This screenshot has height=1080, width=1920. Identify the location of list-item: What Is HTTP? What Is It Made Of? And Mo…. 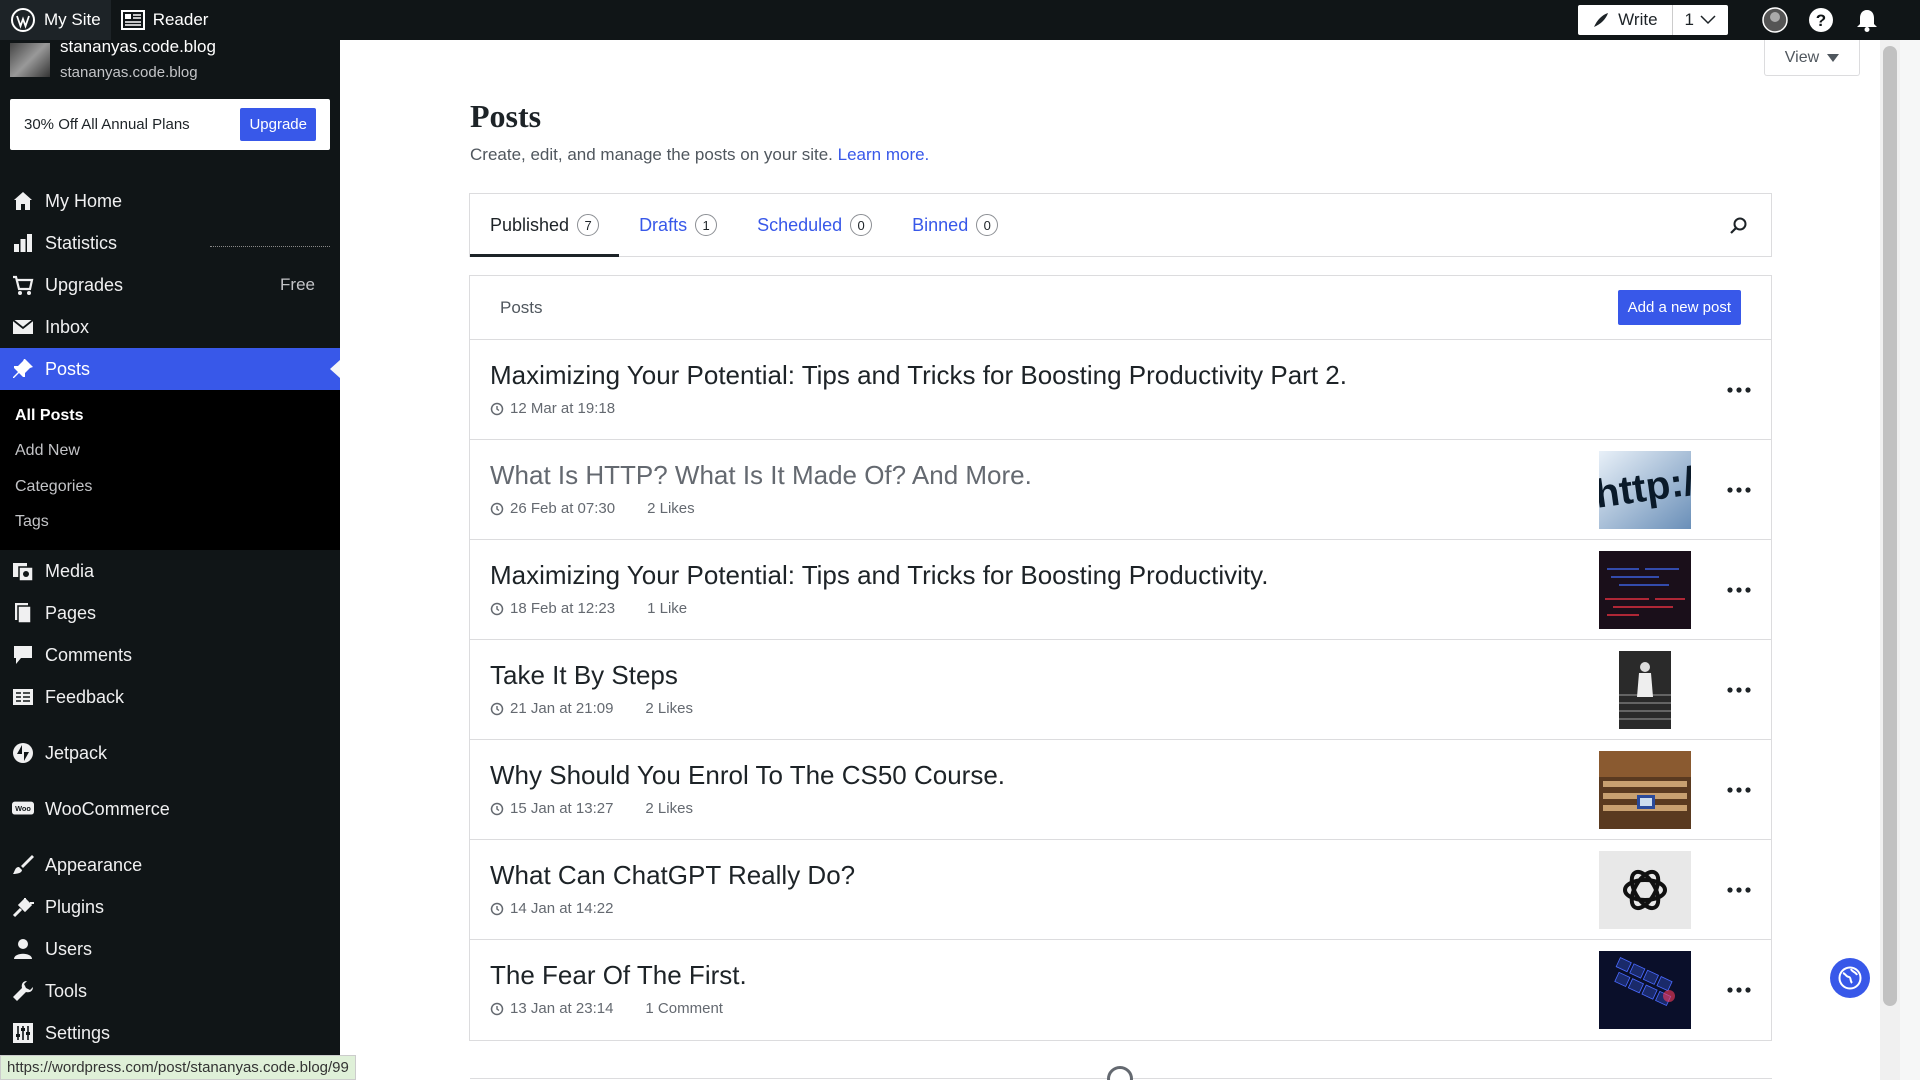
(1120, 490).